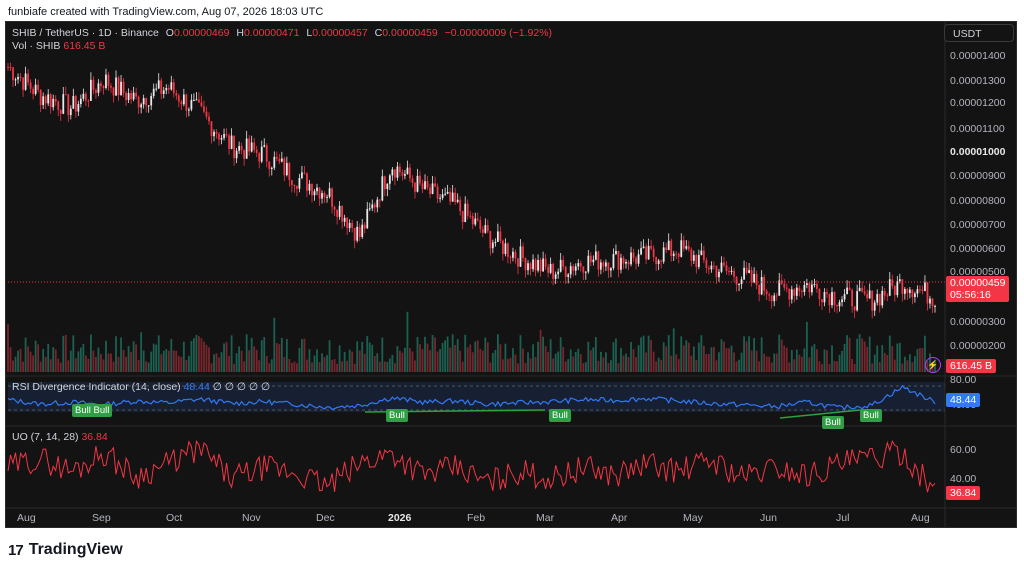 This screenshot has width=1024, height=574. I want to click on lightning-icon: ⚡, so click(933, 365).